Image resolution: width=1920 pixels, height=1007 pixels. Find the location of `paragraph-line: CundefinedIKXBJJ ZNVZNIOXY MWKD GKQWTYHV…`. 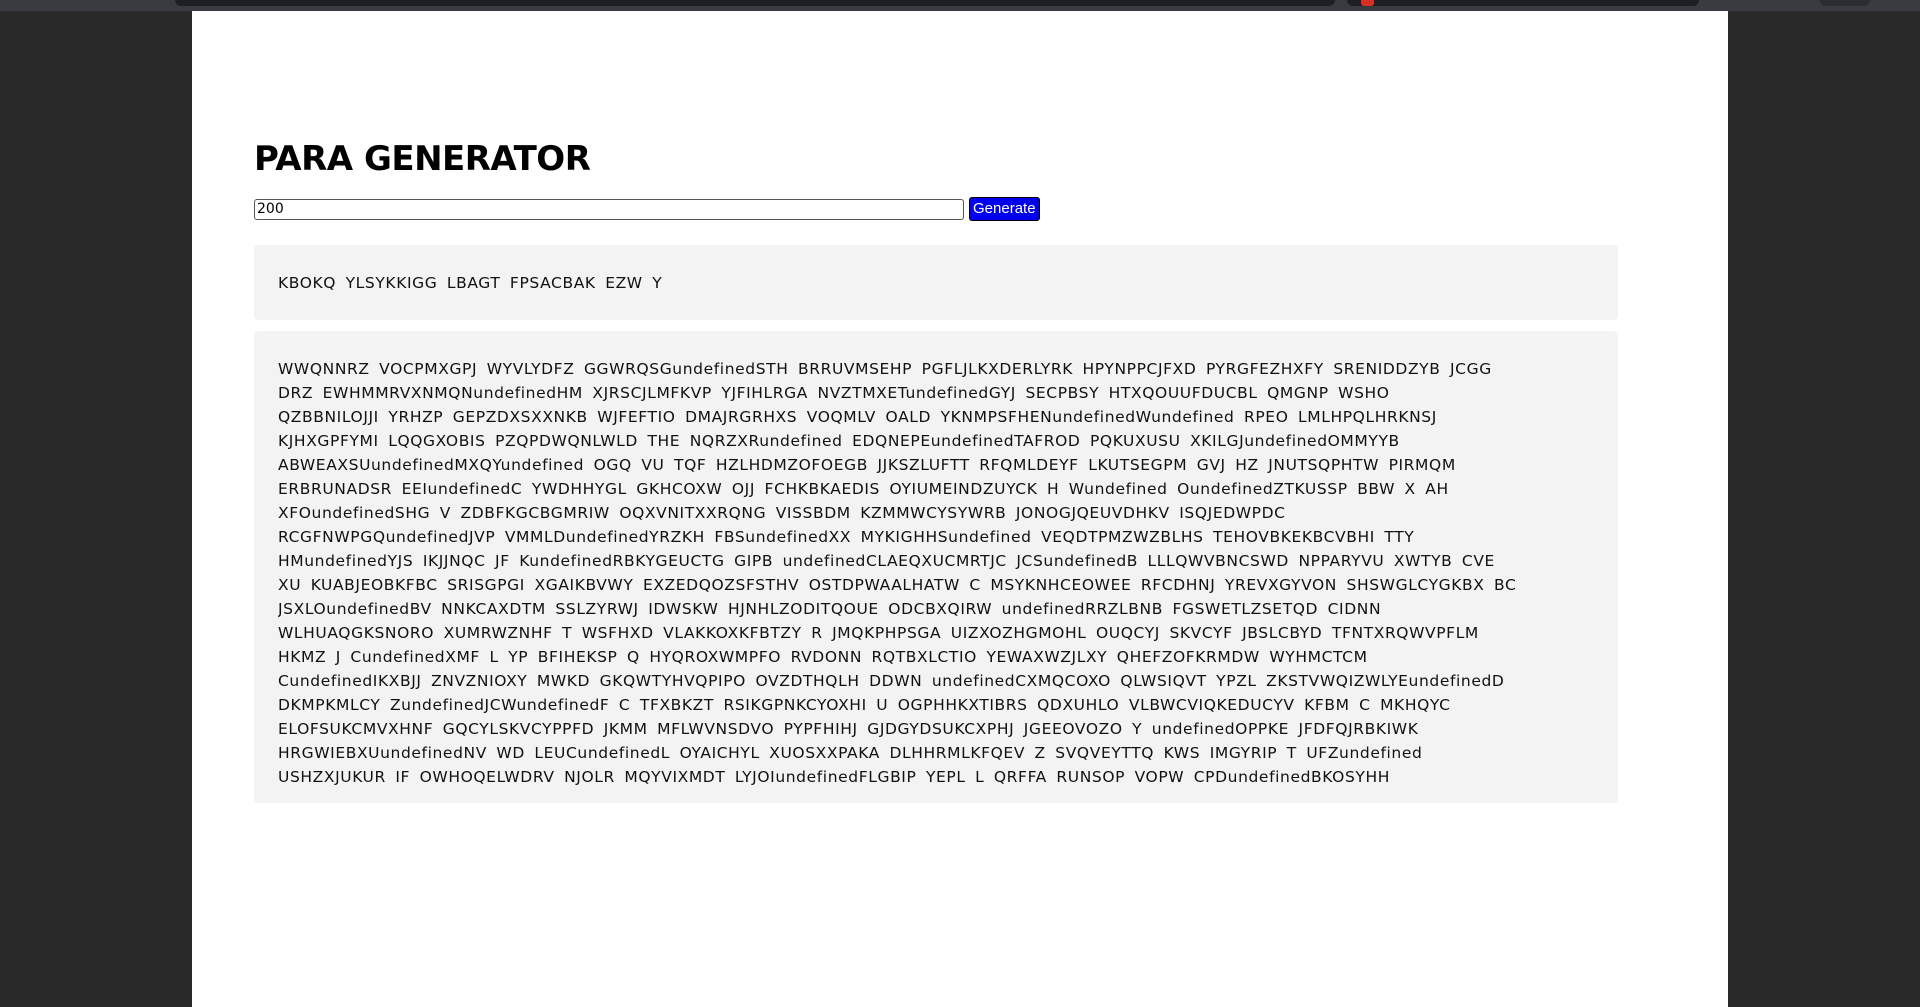

paragraph-line: CundefinedIKXBJJ ZNVZNIOXY MWKD GKQWTYHV… is located at coordinates (891, 681).